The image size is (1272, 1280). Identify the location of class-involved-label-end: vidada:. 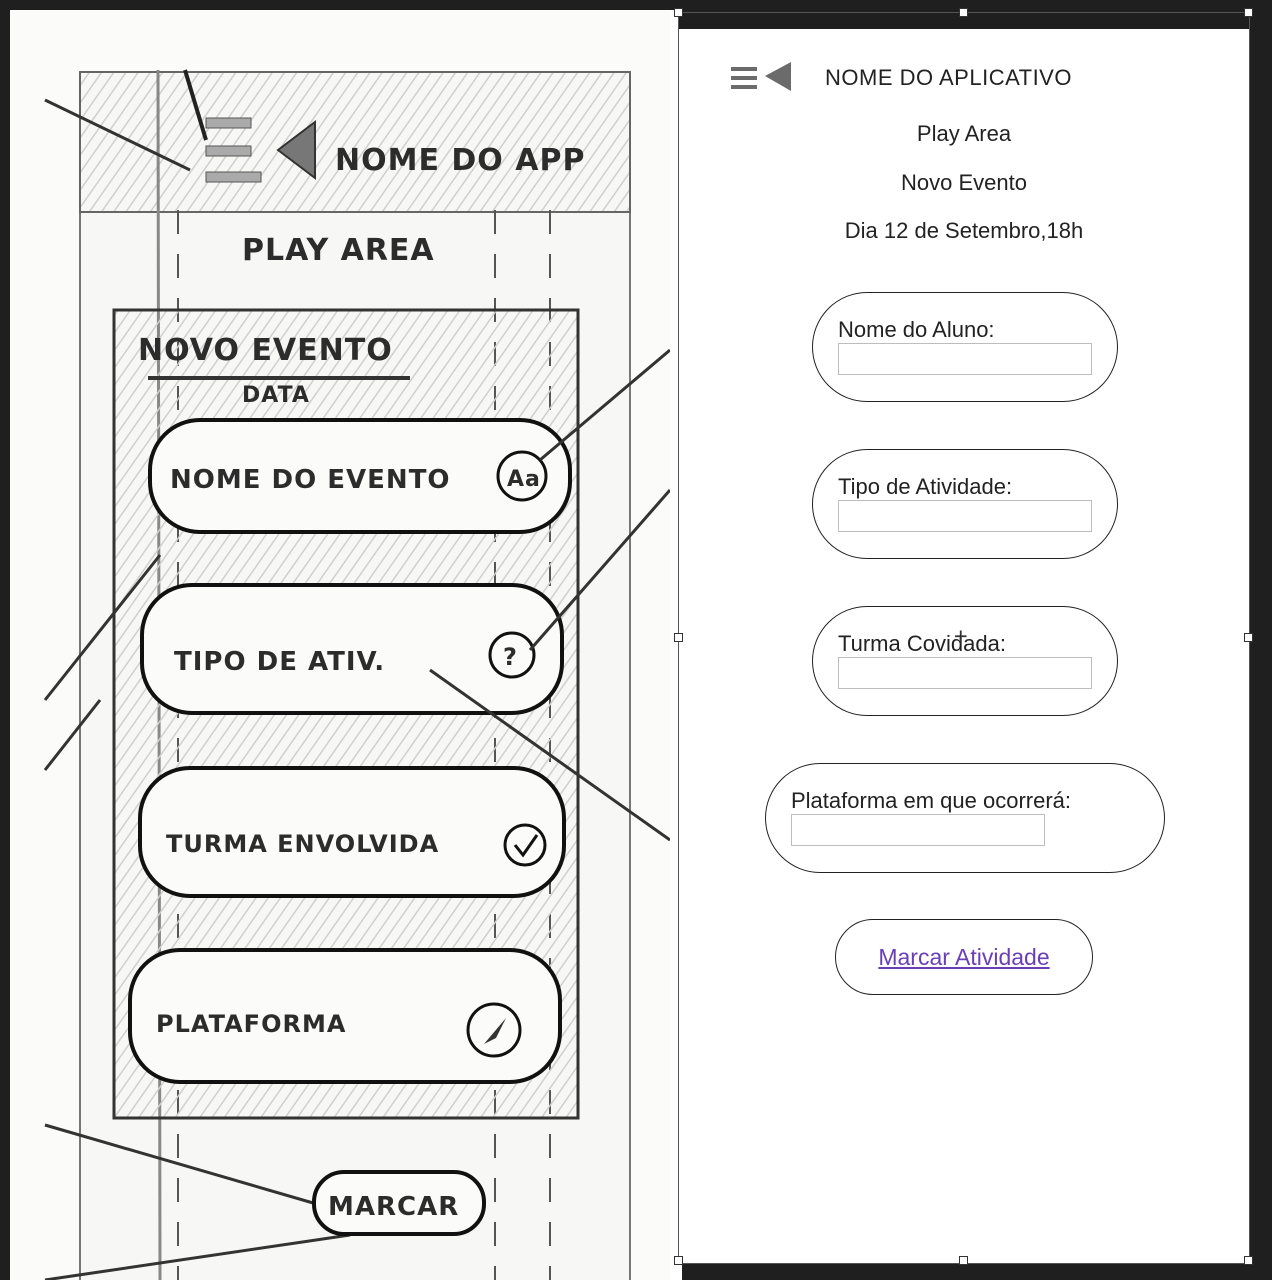
(970, 643).